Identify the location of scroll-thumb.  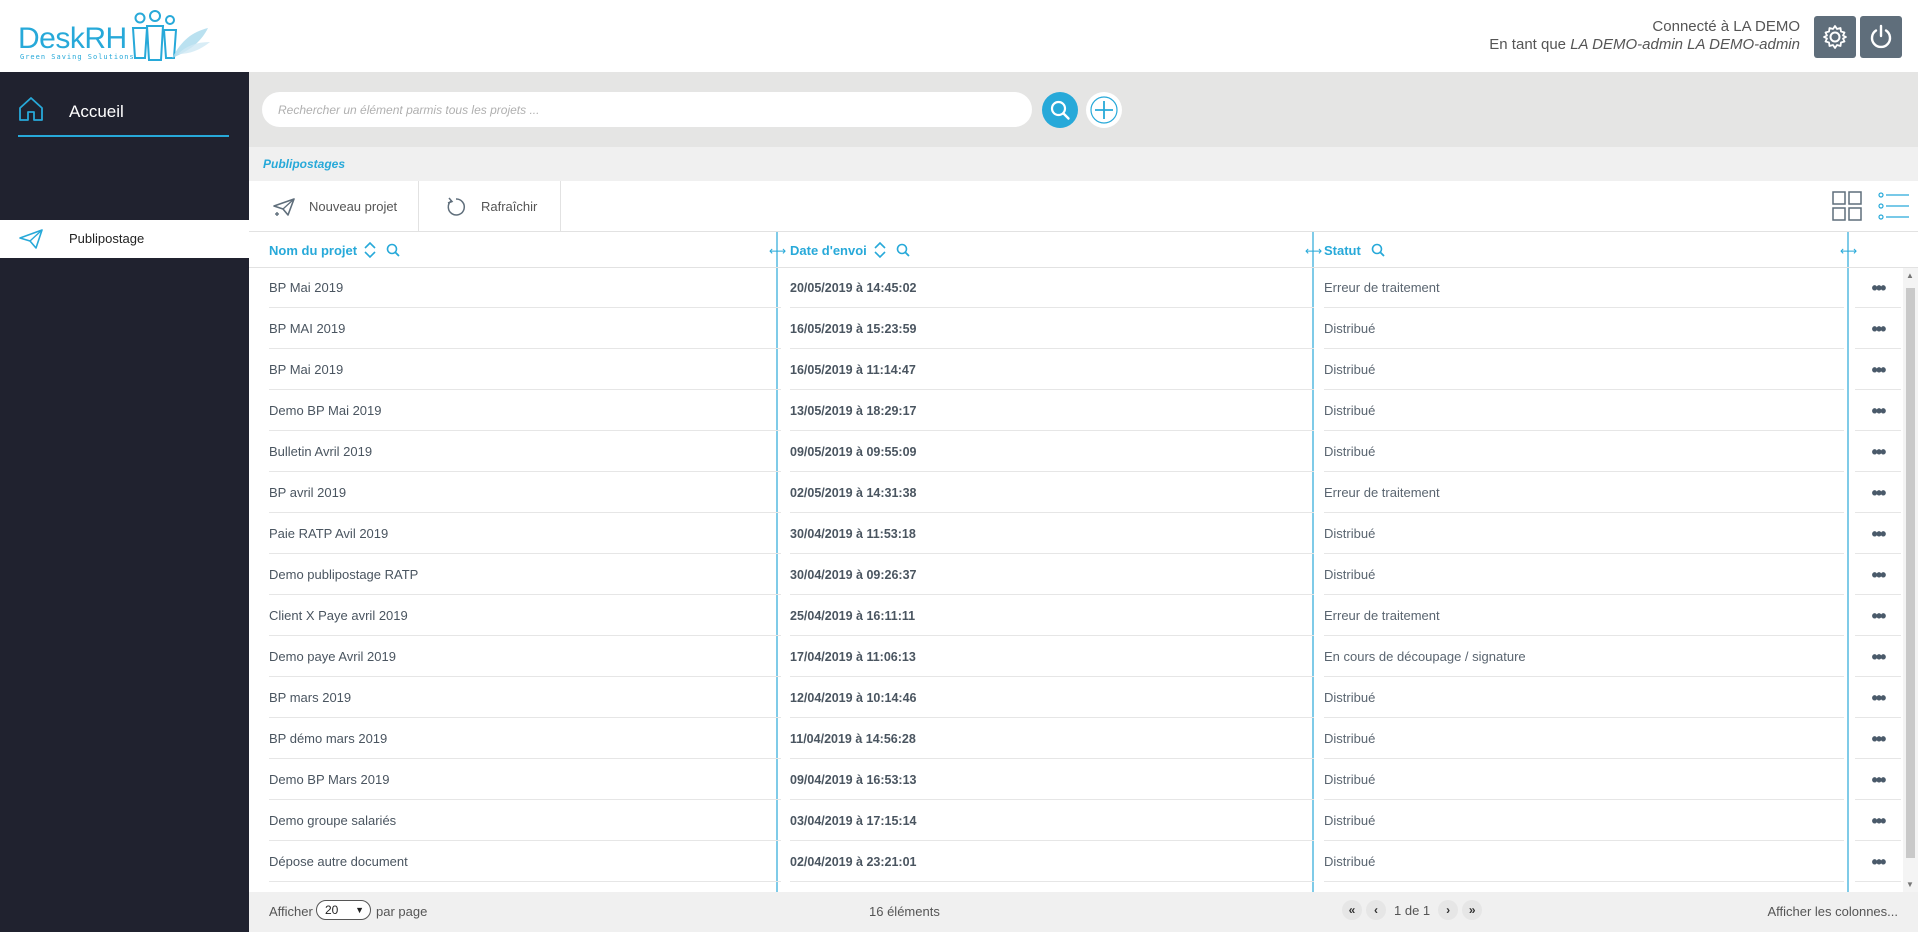
(1910, 573).